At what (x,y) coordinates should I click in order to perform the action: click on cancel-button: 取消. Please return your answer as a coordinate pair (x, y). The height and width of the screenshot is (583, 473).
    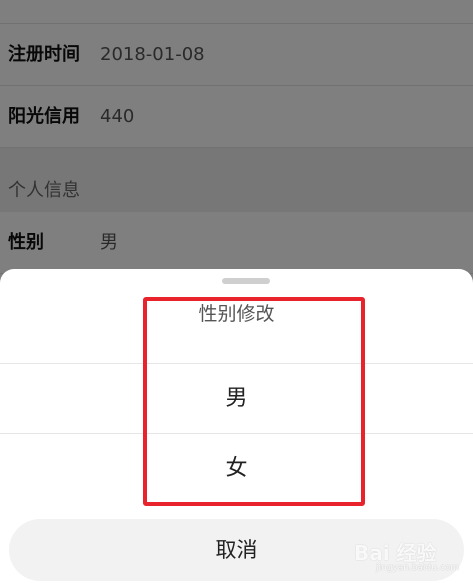
    Looking at the image, I should click on (236, 550).